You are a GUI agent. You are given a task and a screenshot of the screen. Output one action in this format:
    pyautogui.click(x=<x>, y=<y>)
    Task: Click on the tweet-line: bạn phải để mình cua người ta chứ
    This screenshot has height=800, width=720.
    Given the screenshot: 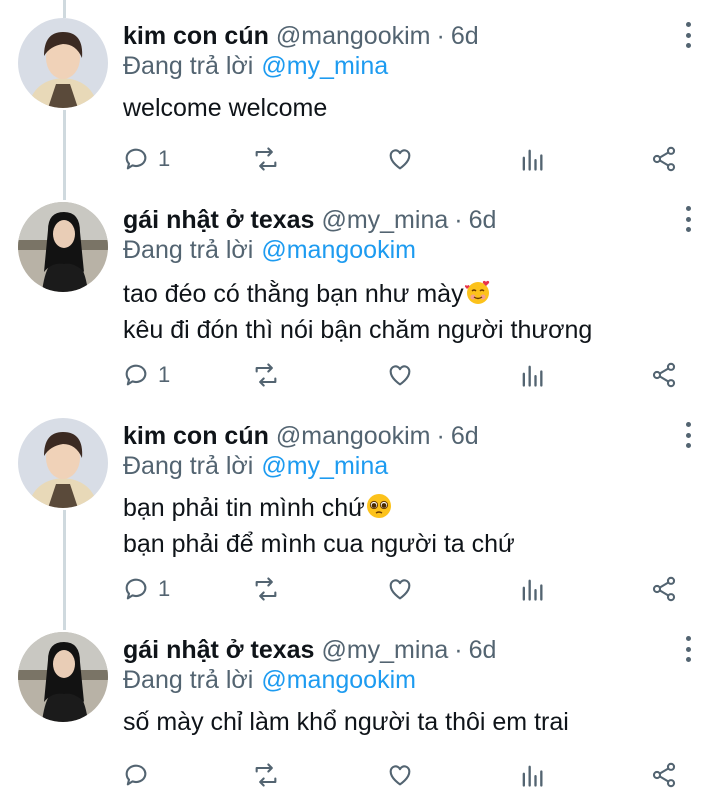 What is the action you would take?
    pyautogui.click(x=319, y=544)
    